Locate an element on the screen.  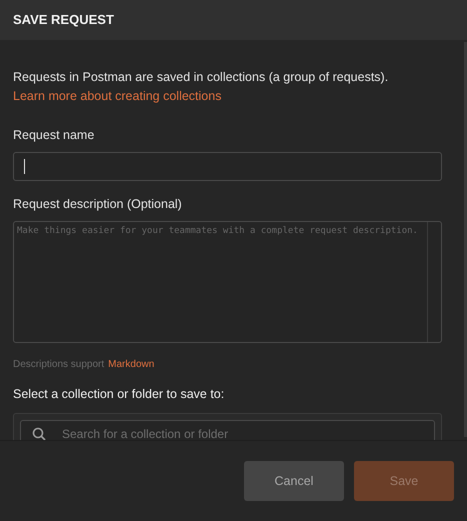
field-label: Select a collection or folder to save to: is located at coordinates (119, 394).